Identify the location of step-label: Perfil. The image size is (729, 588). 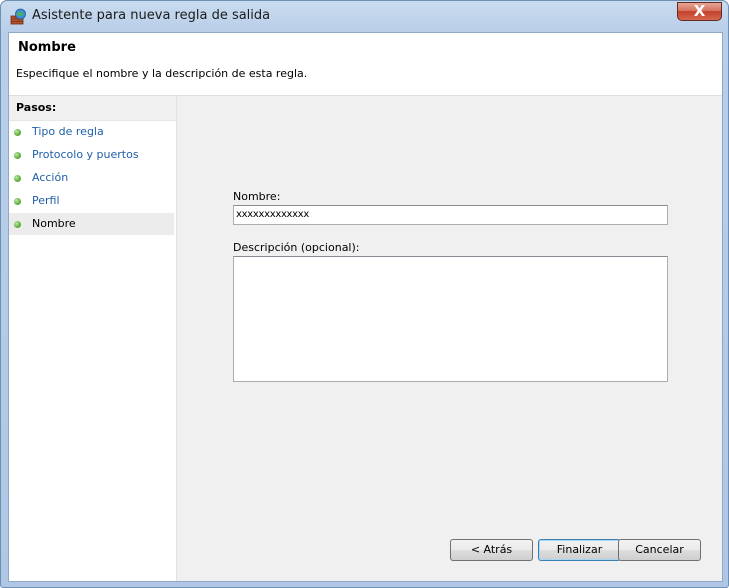
(46, 200).